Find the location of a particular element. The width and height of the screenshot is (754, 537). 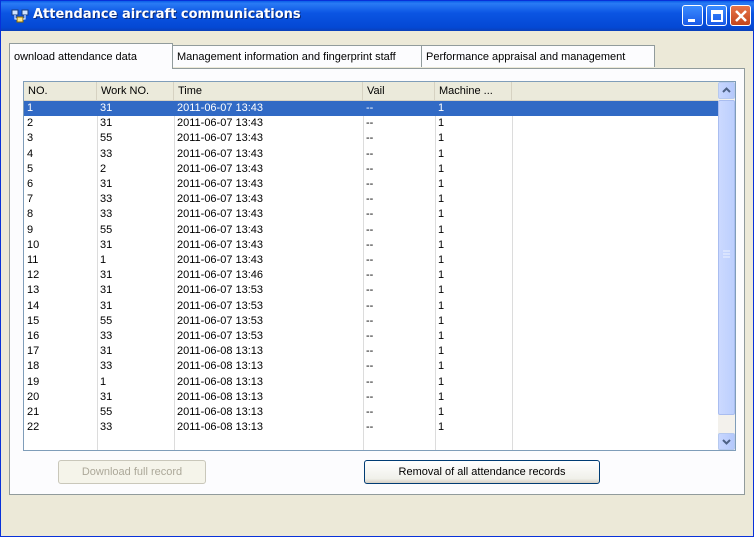

table-row: 3 55 2011-06-07 13:43 -- 1 is located at coordinates (371, 138).